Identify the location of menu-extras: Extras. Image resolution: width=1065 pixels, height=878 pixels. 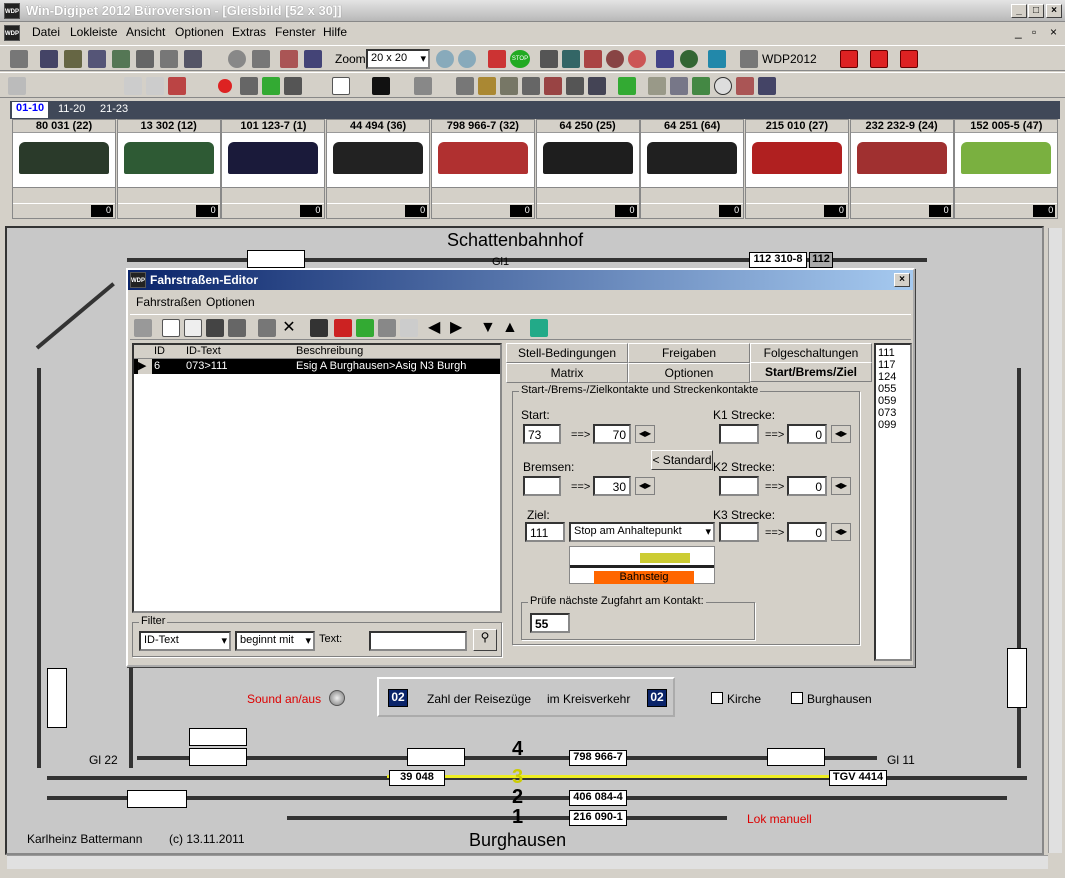
(249, 32).